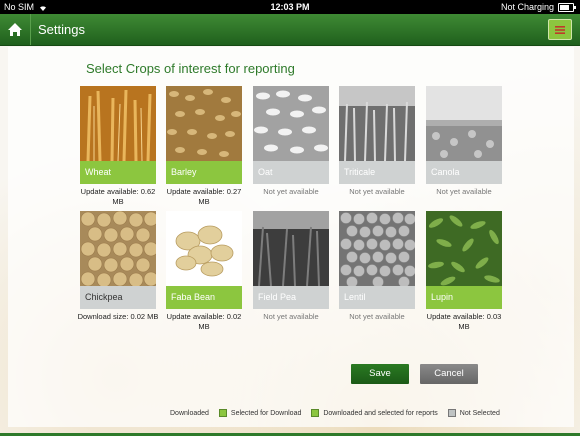  I want to click on crop-label: Canola, so click(464, 172).